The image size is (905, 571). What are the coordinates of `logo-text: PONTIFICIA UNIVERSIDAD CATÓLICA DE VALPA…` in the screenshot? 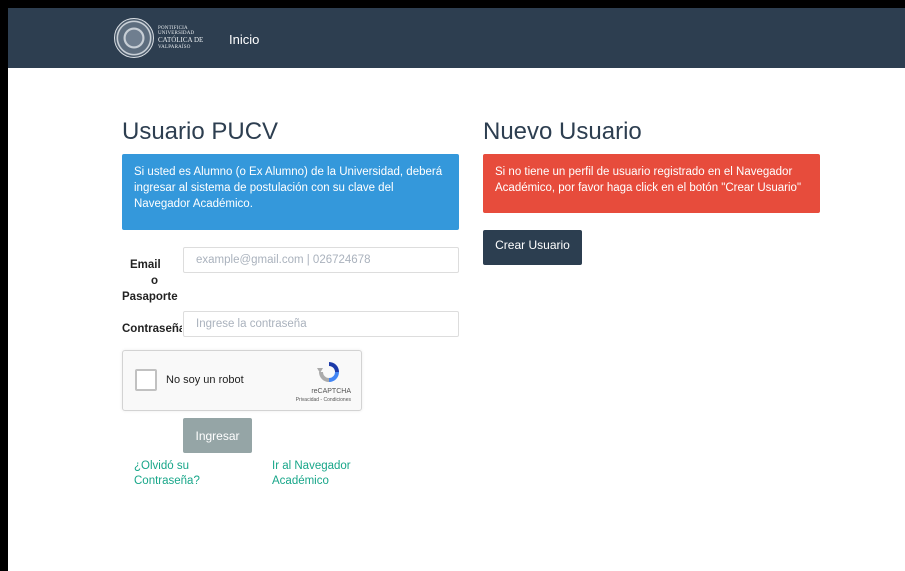 It's located at (180, 38).